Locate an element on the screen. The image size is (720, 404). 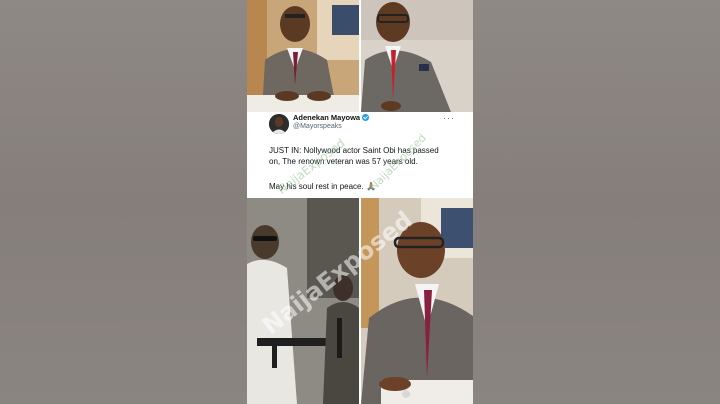
author-name-text: Adenekan Mayowa is located at coordinates (327, 117).